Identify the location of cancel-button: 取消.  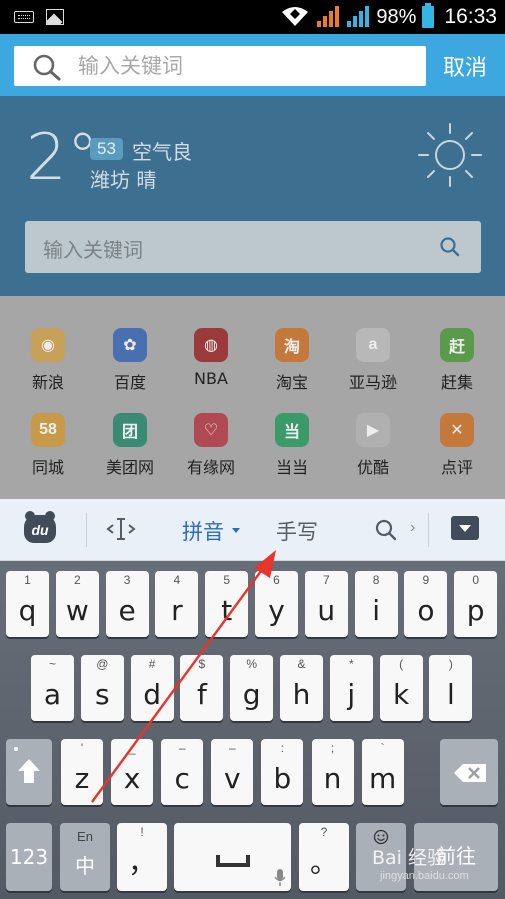
(465, 66).